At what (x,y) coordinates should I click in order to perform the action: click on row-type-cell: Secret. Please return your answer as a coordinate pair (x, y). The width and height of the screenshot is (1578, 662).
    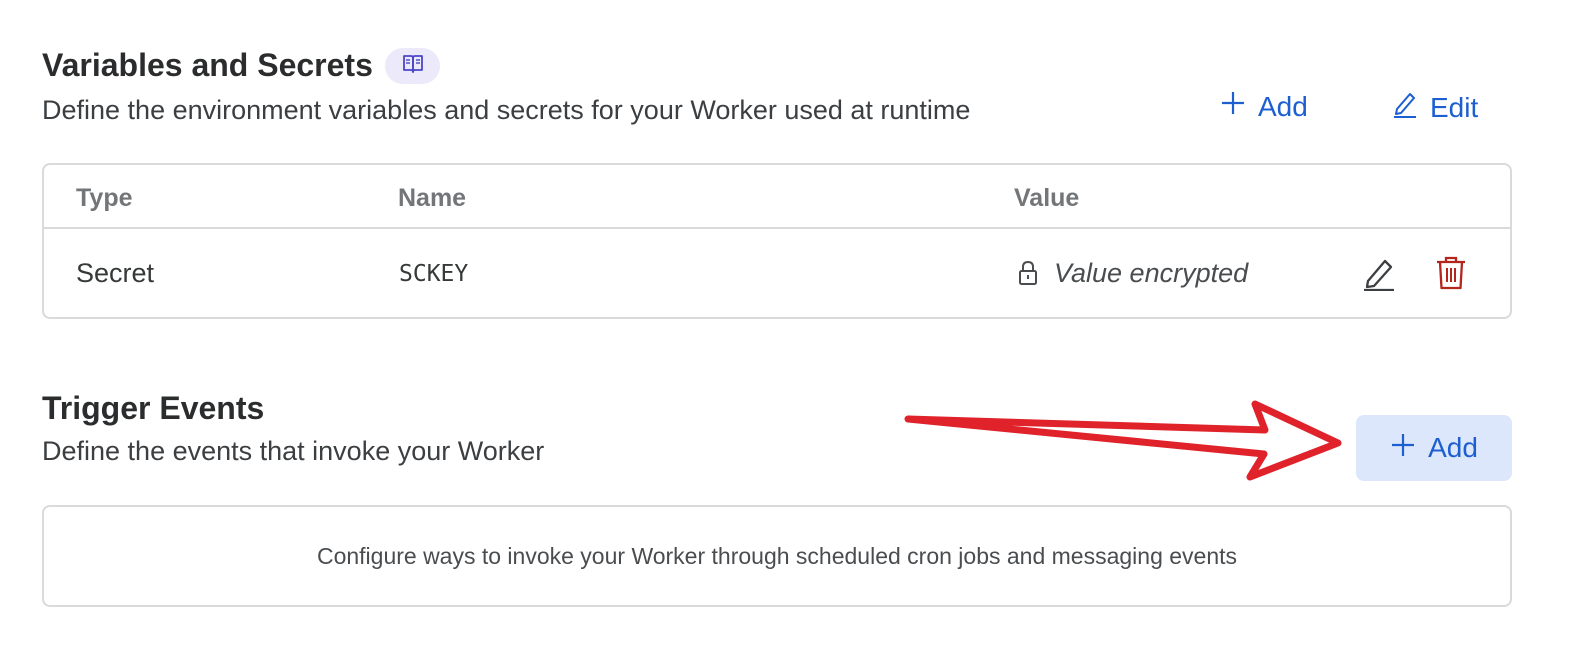
    Looking at the image, I should click on (115, 273).